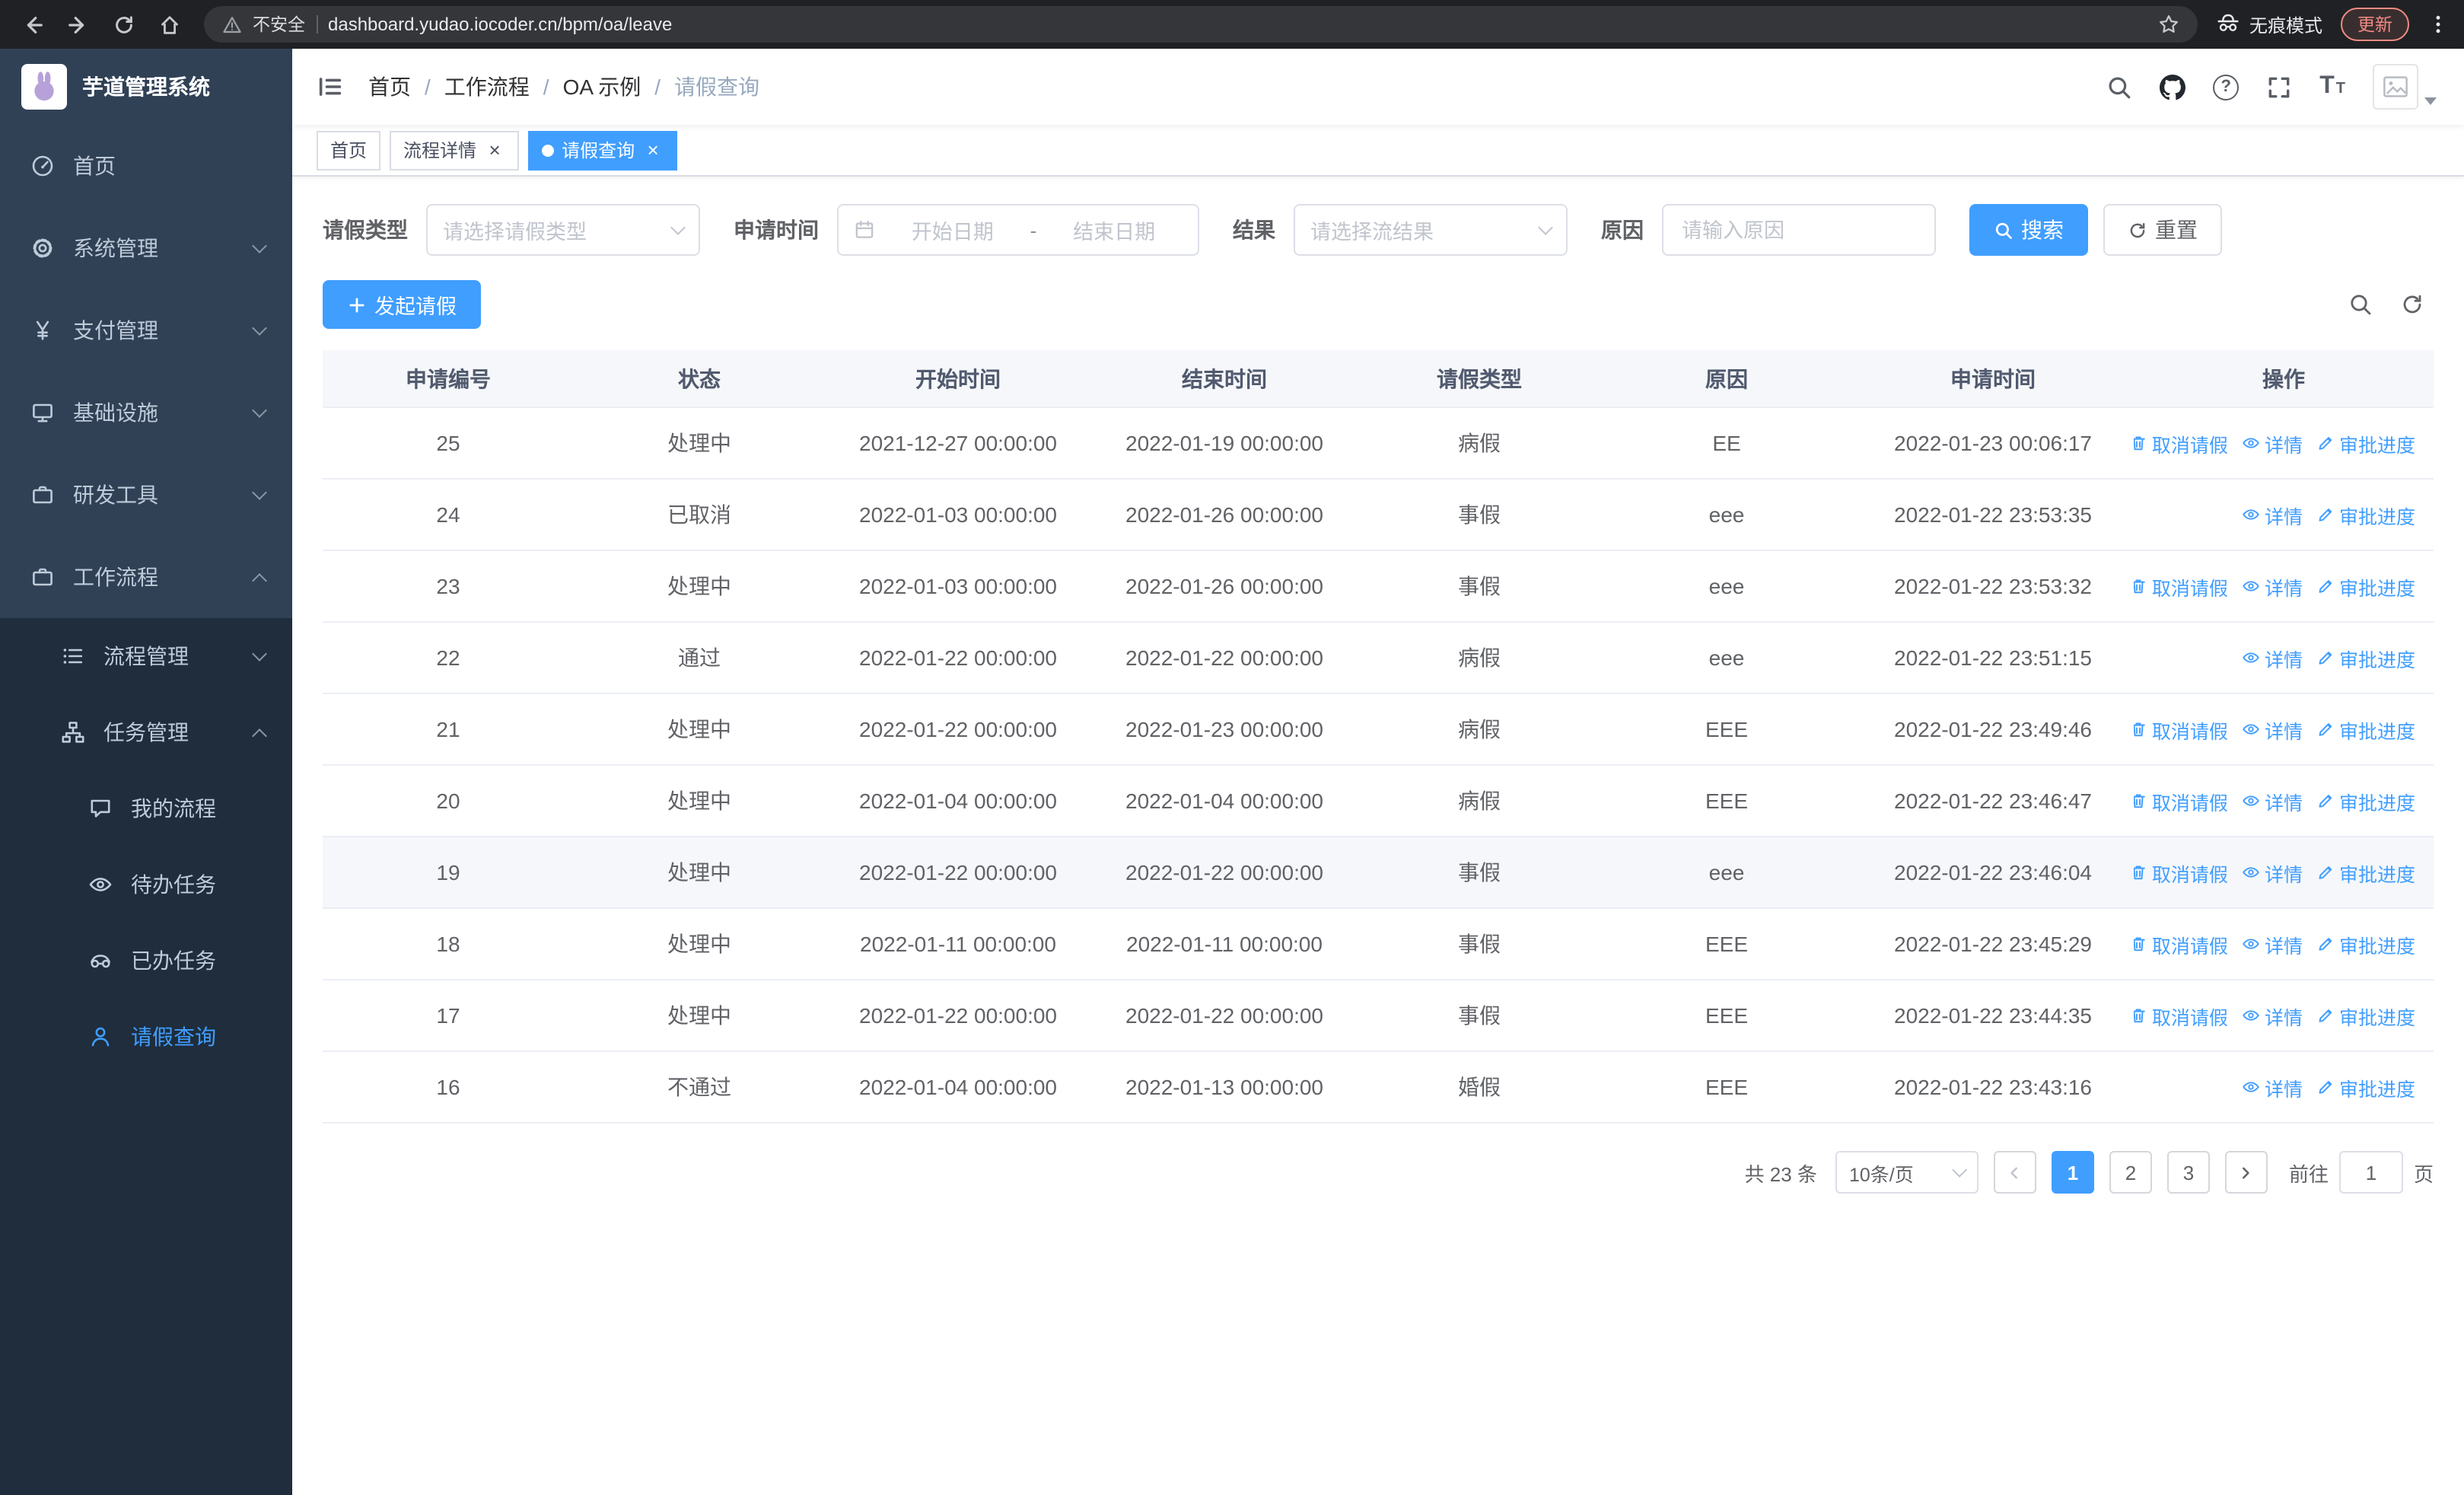  What do you see at coordinates (2325, 658) in the screenshot?
I see `edit-icon` at bounding box center [2325, 658].